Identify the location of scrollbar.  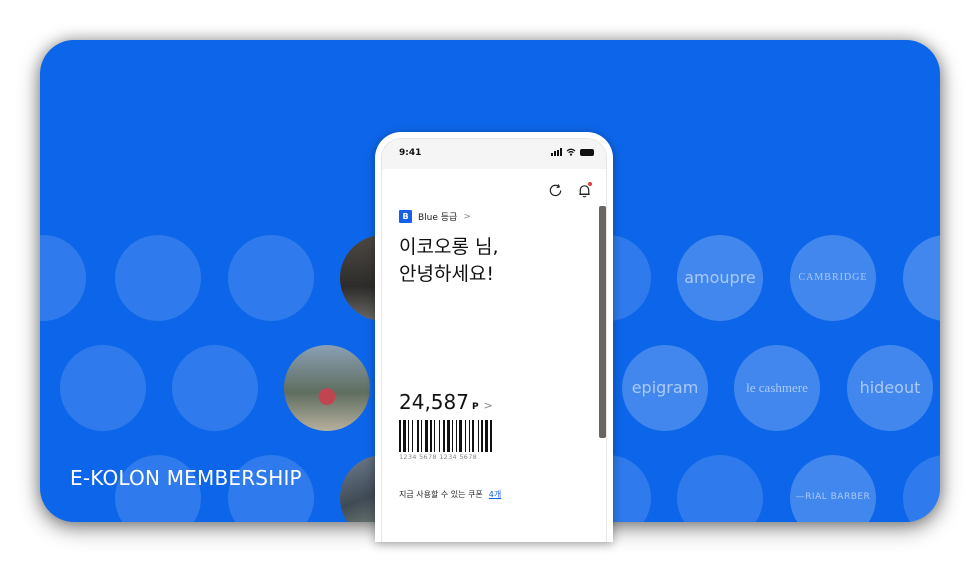
(602, 322).